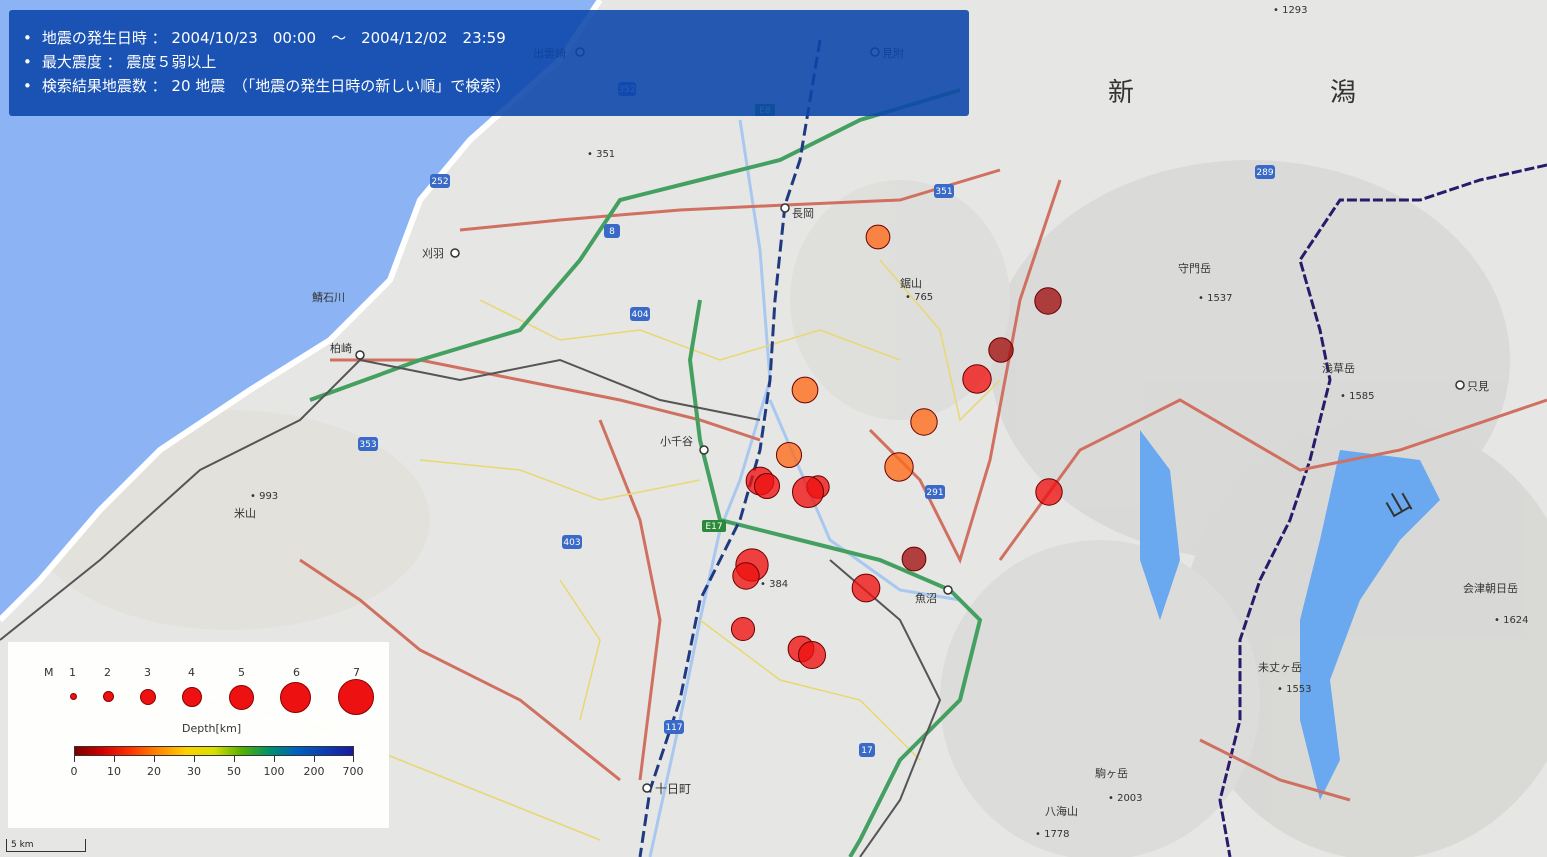 This screenshot has width=1547, height=857. I want to click on magnitude-label: 3, so click(147, 672).